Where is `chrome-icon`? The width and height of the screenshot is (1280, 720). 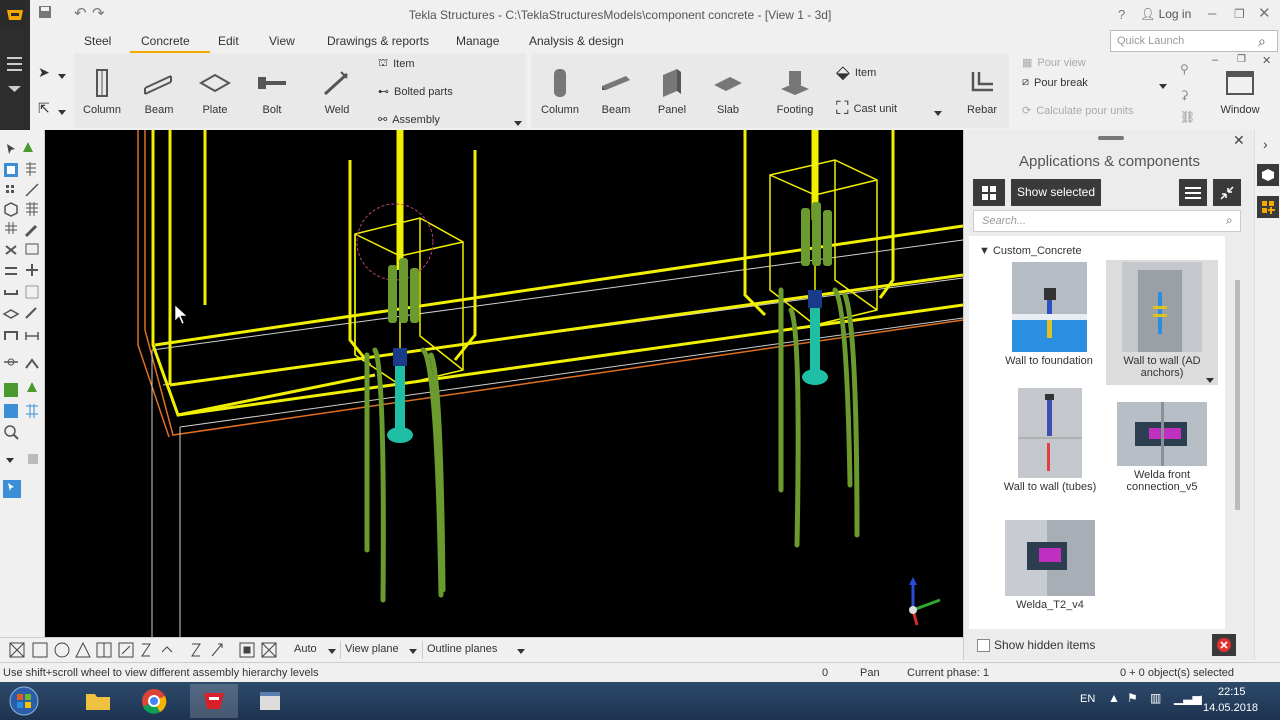 chrome-icon is located at coordinates (154, 701).